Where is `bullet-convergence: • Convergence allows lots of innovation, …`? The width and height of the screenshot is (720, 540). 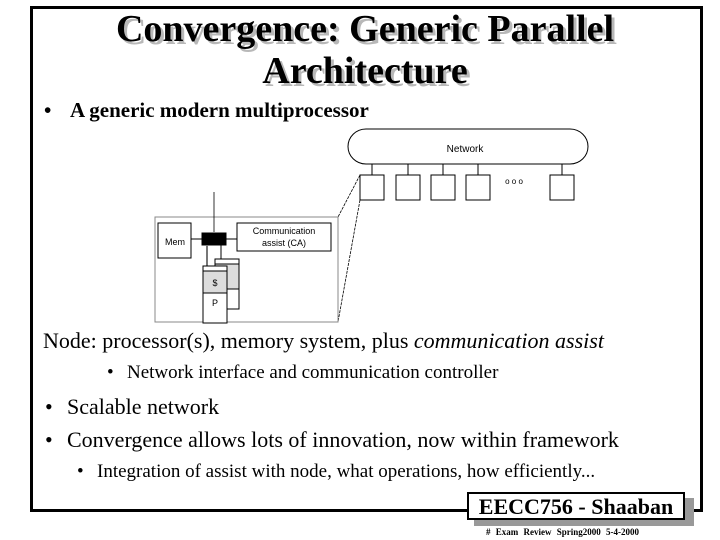 bullet-convergence: • Convergence allows lots of innovation, … is located at coordinates (332, 440).